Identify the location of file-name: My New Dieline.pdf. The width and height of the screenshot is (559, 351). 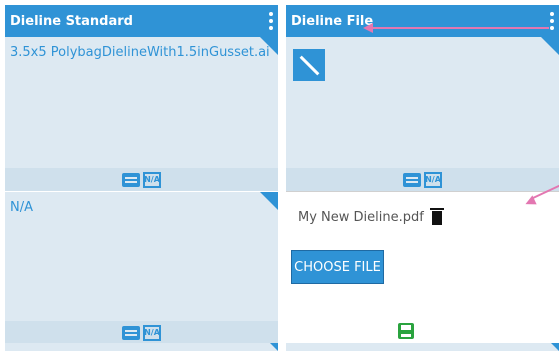
(361, 217).